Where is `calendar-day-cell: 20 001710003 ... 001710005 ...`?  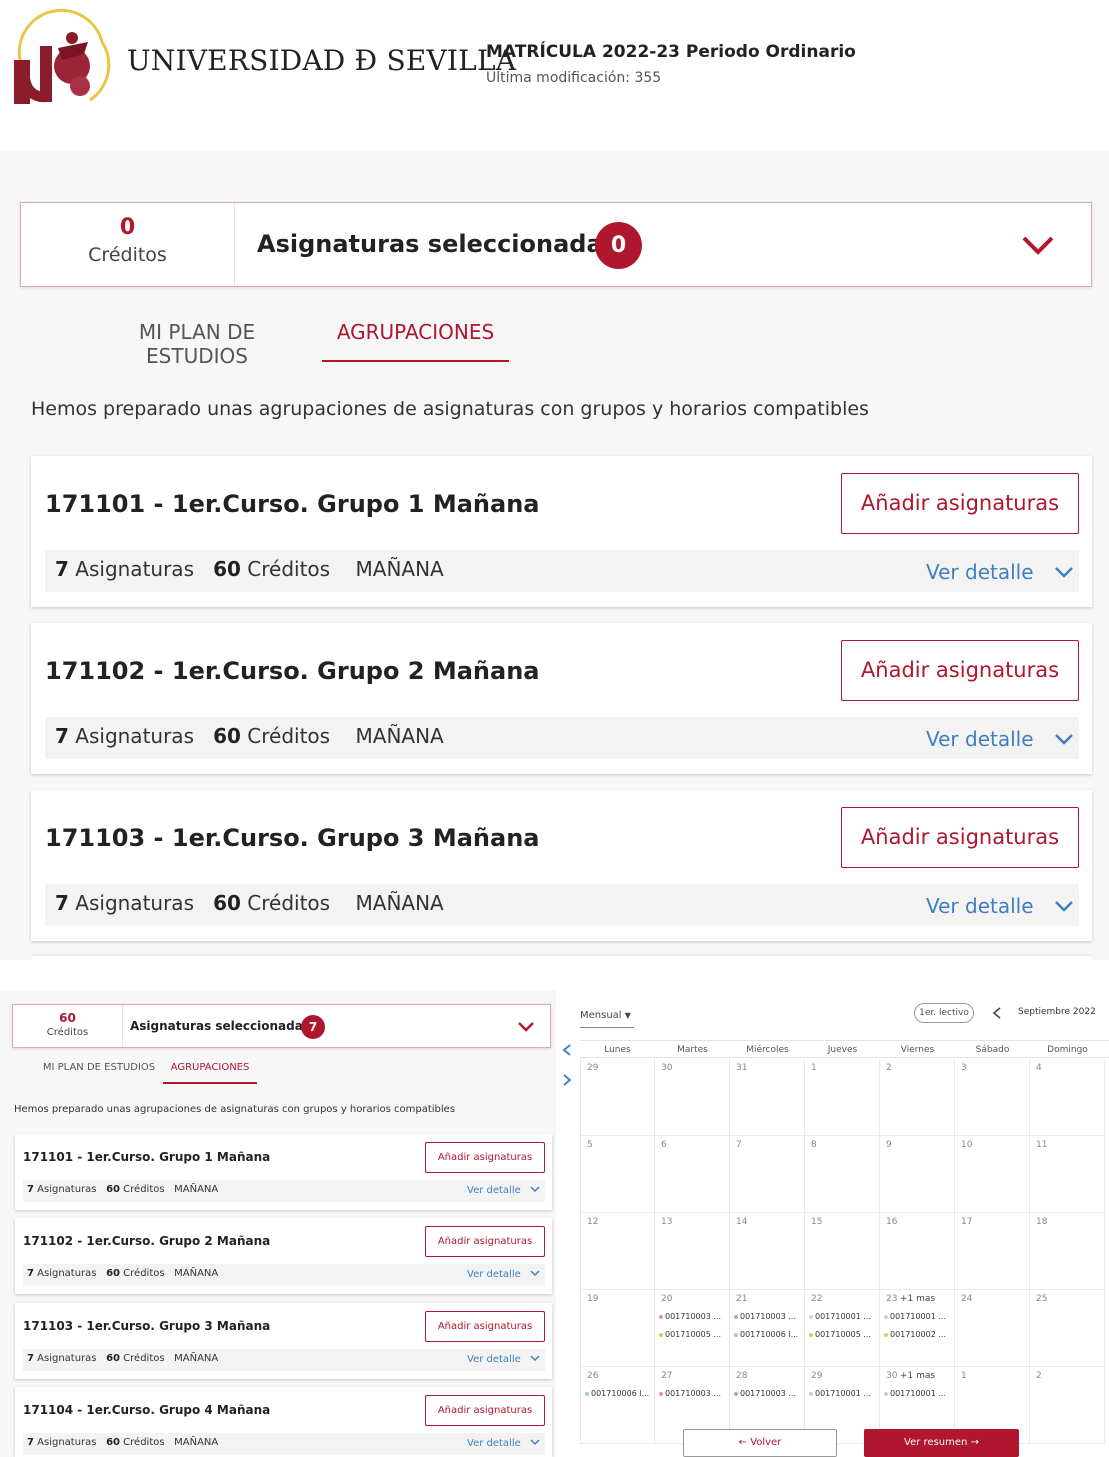
calendar-day-cell: 20 001710003 ... 001710005 ... is located at coordinates (692, 1328).